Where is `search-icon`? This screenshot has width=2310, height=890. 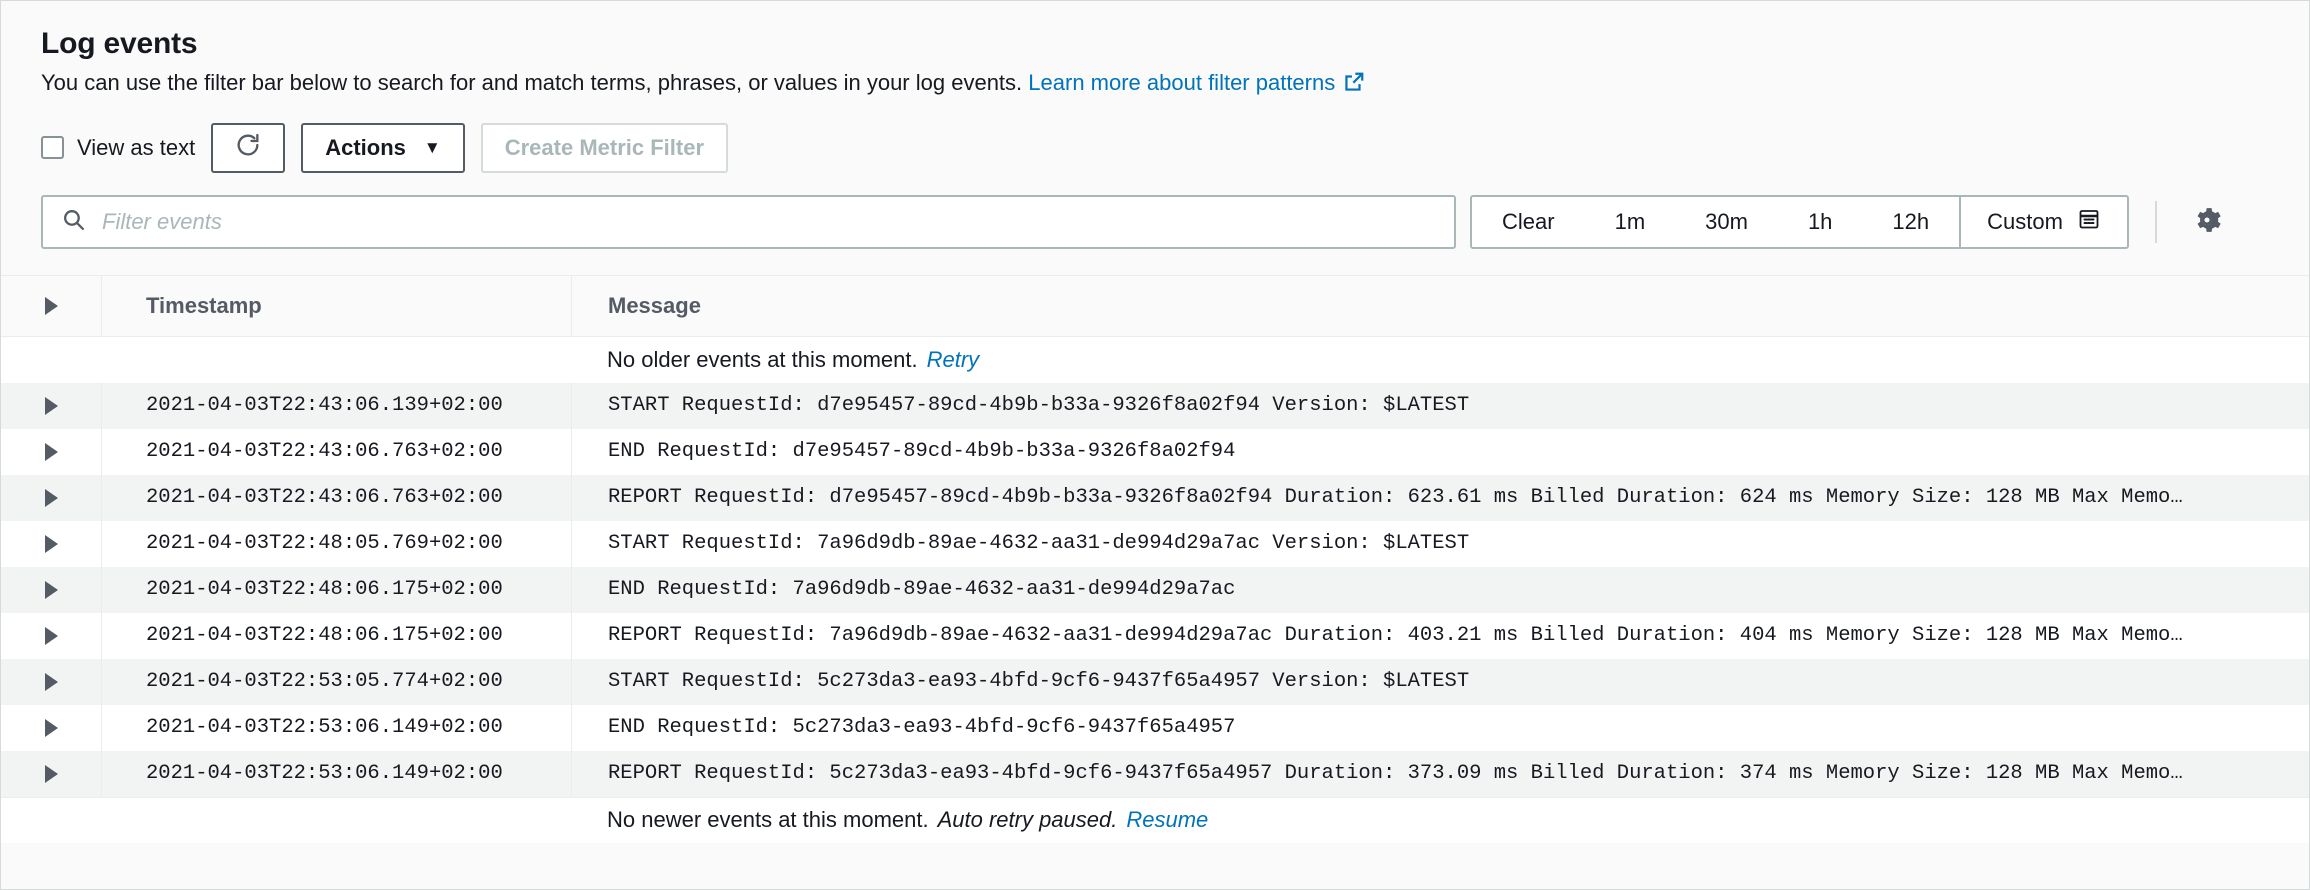
search-icon is located at coordinates (73, 222).